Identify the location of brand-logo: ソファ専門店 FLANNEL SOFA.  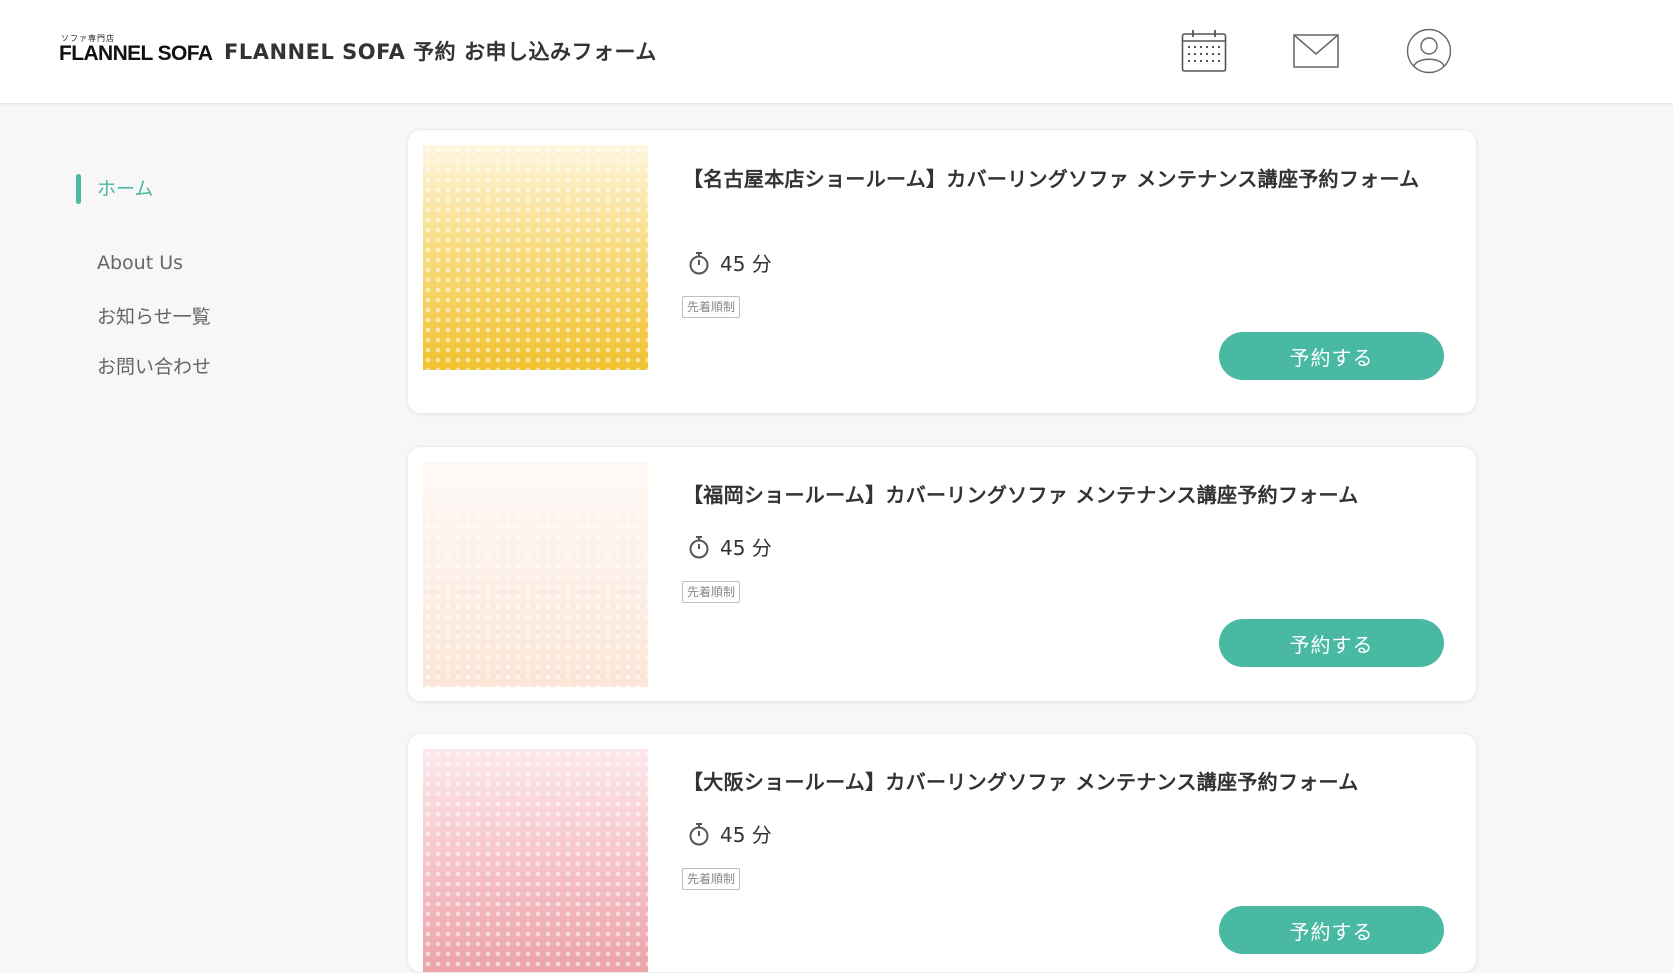
(136, 50).